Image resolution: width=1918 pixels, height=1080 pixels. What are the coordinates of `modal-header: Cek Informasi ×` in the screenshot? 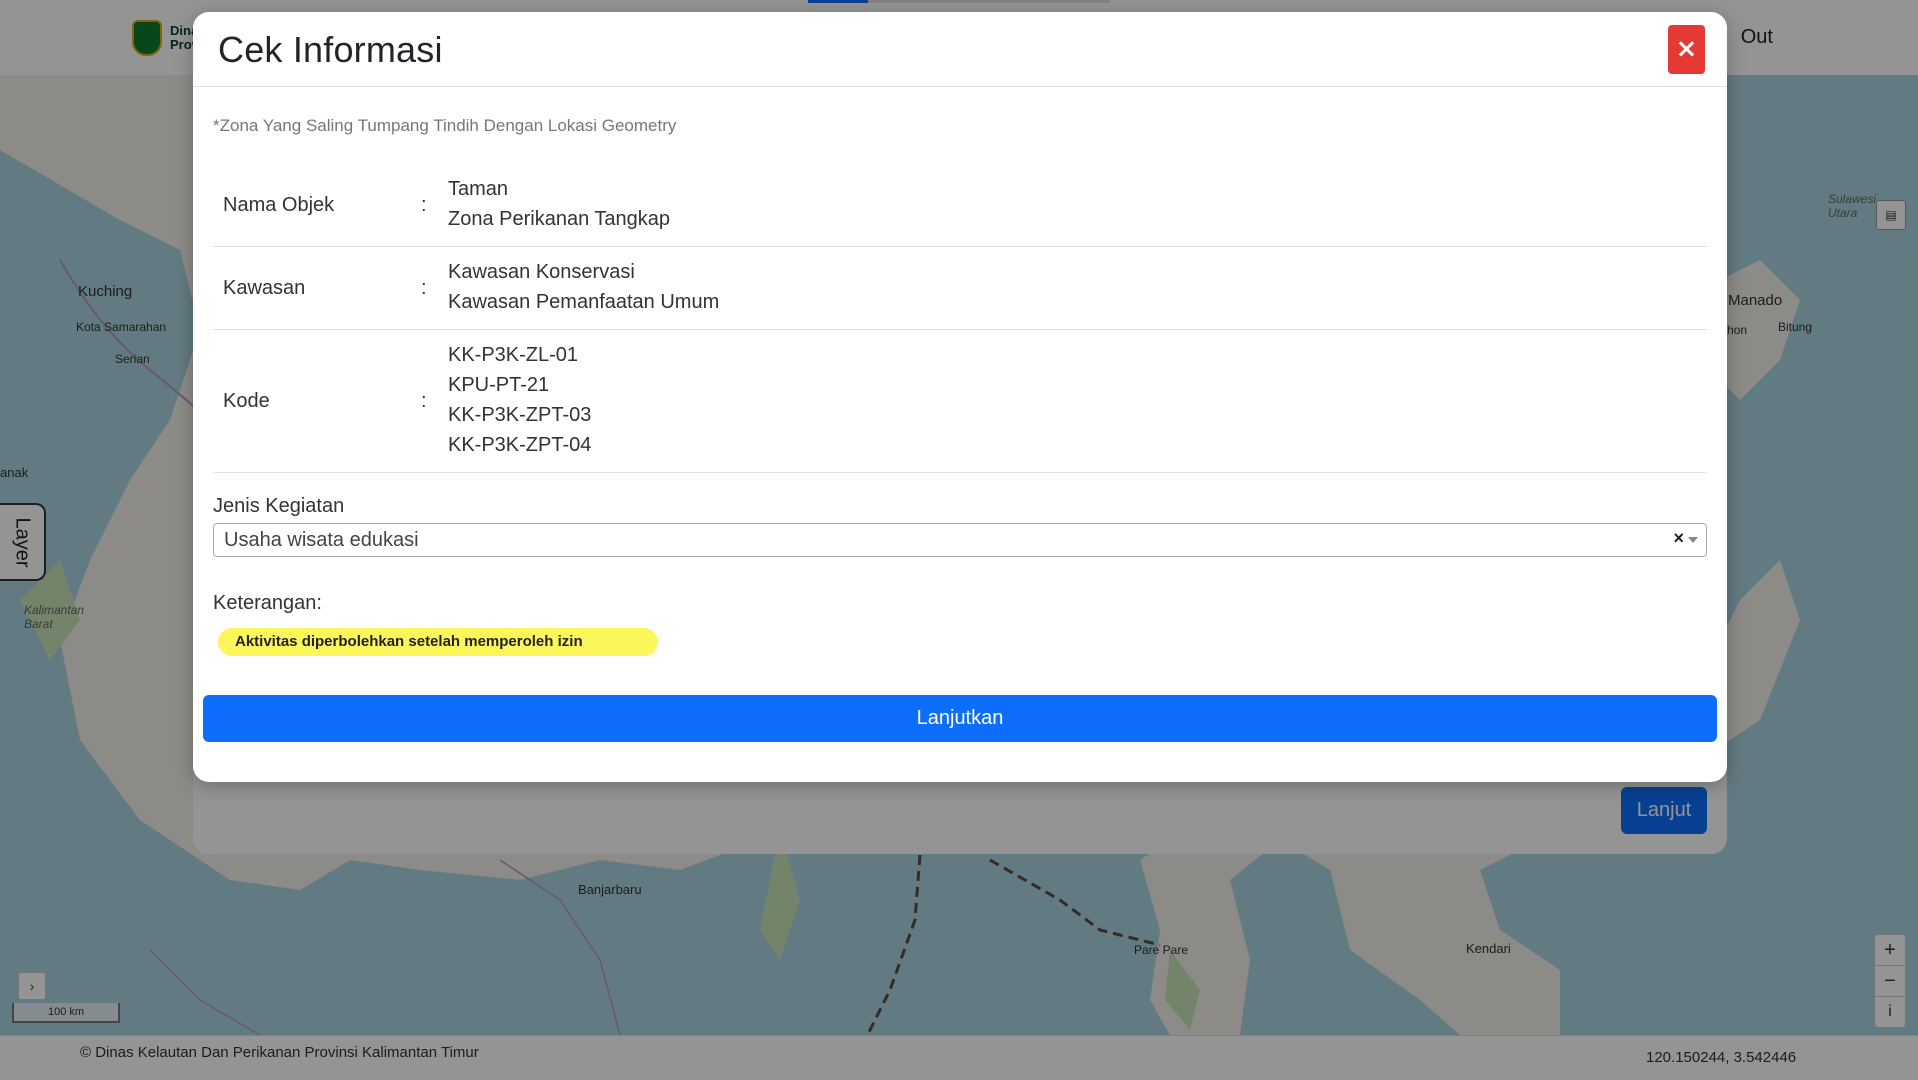 It's located at (960, 49).